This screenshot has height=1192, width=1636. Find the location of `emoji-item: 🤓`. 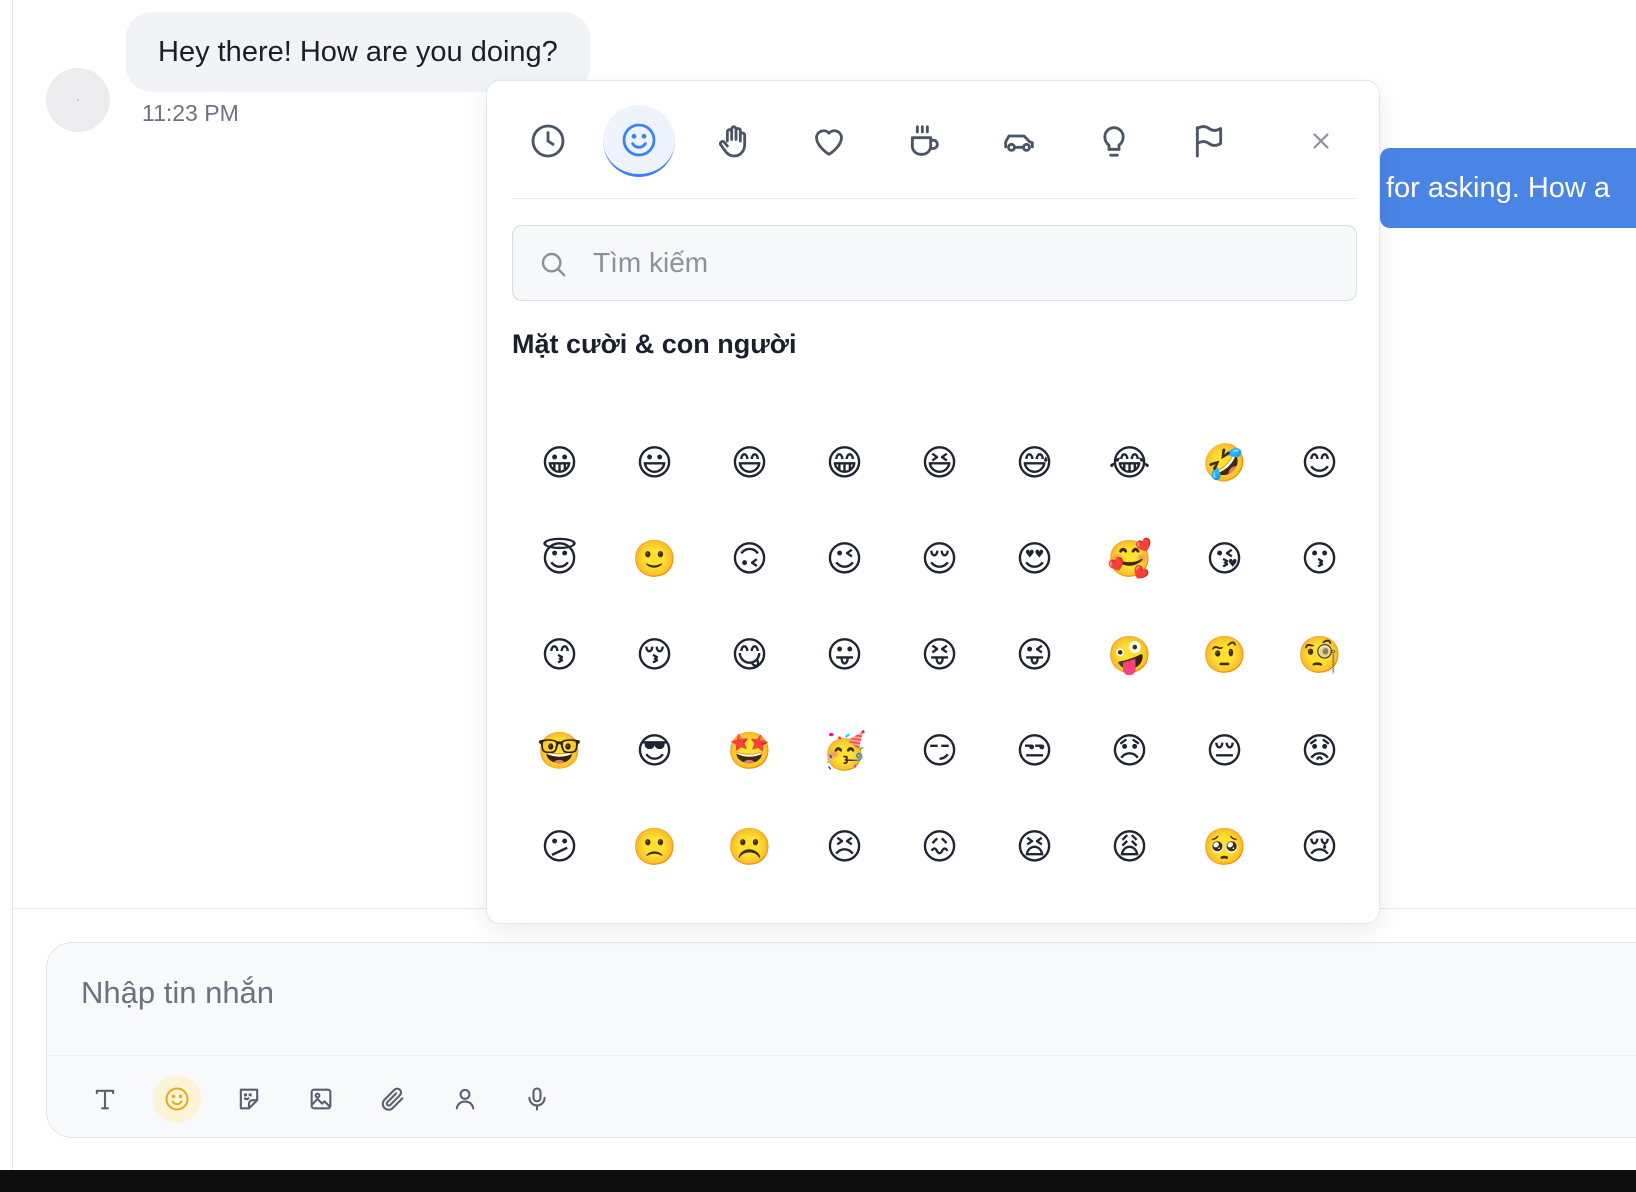

emoji-item: 🤓 is located at coordinates (559, 751).